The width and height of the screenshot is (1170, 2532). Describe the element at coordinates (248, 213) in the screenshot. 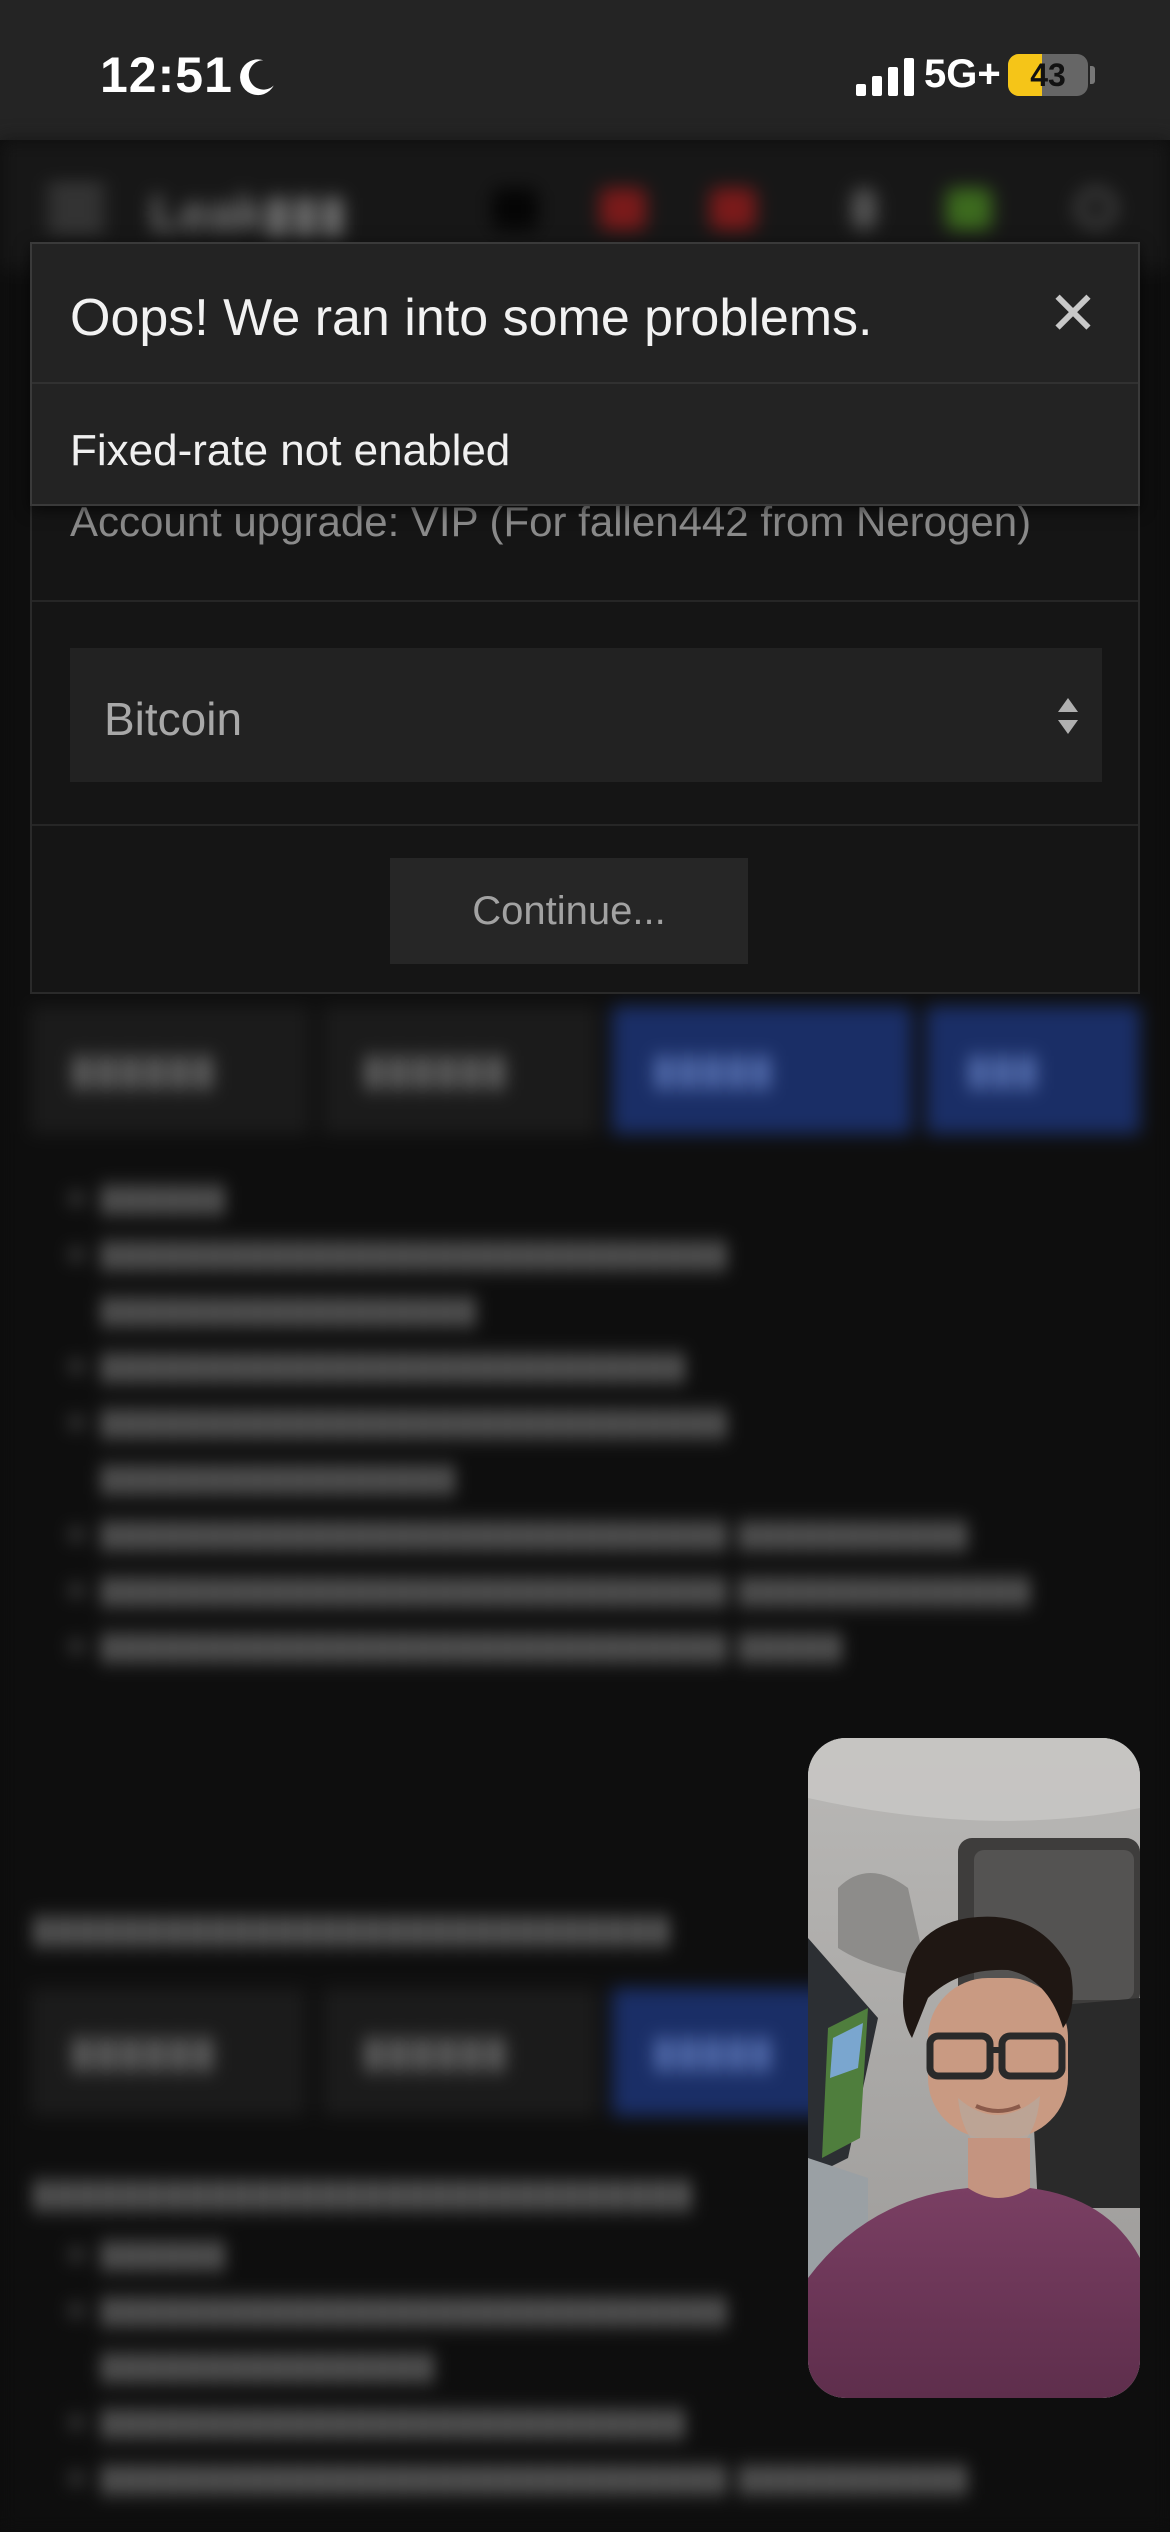

I see `site-logo: Leak▮▮▮` at that location.